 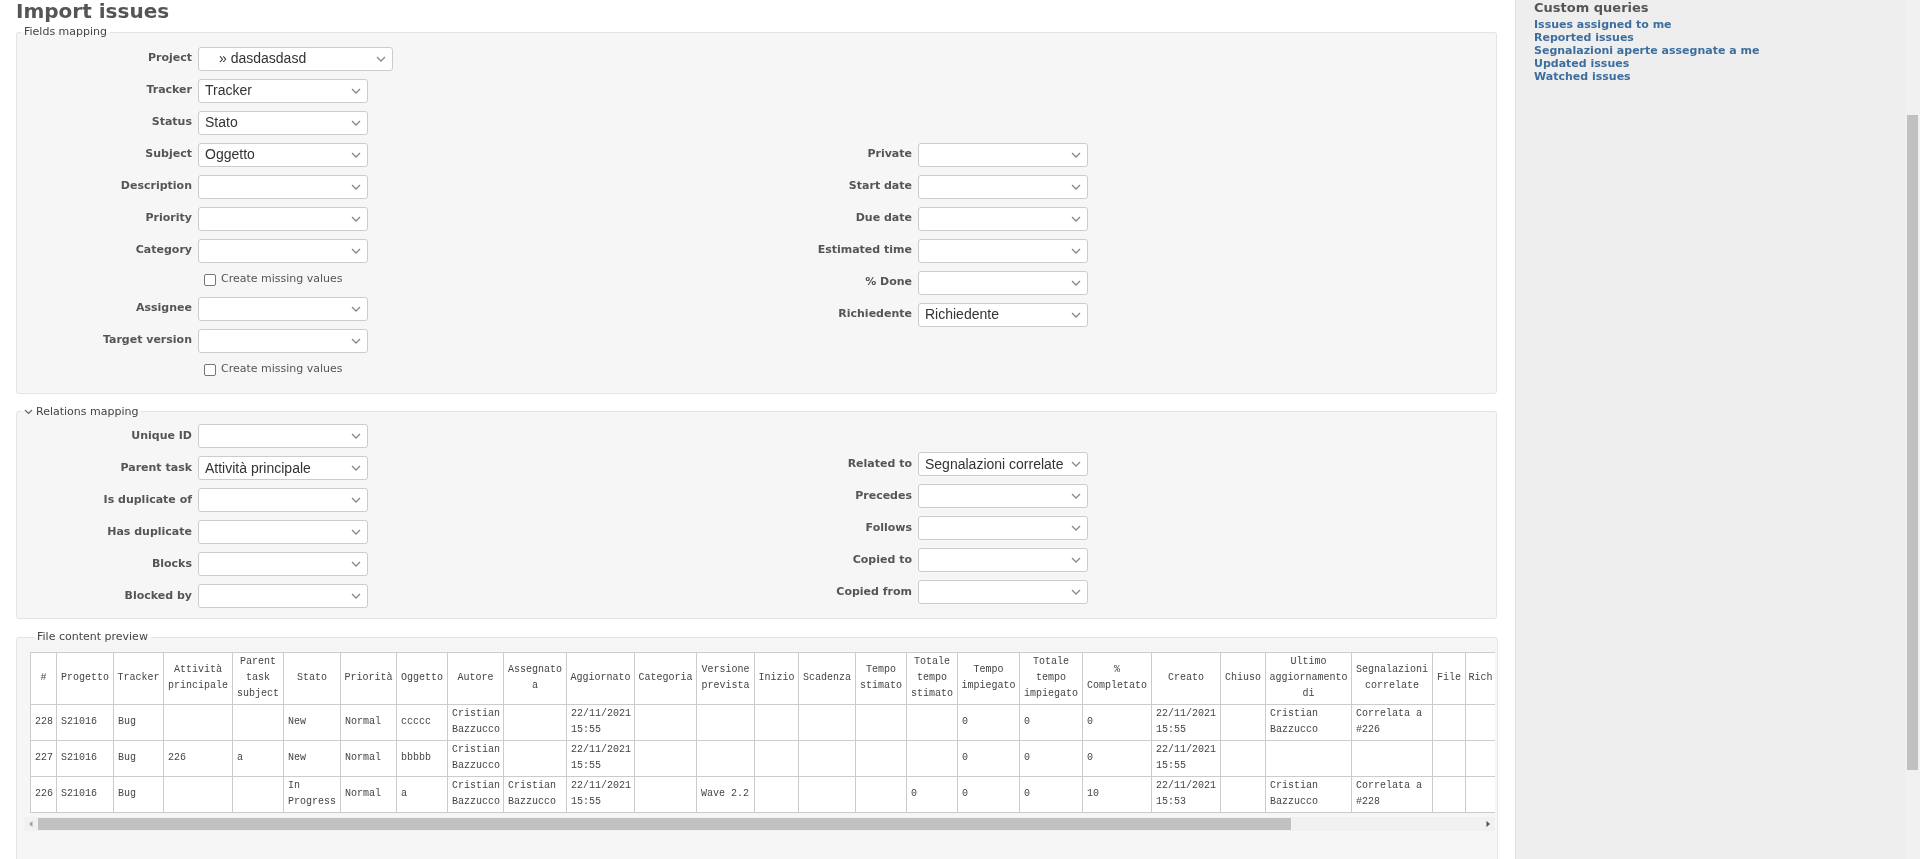 I want to click on table-cell: In Progress, so click(x=312, y=794).